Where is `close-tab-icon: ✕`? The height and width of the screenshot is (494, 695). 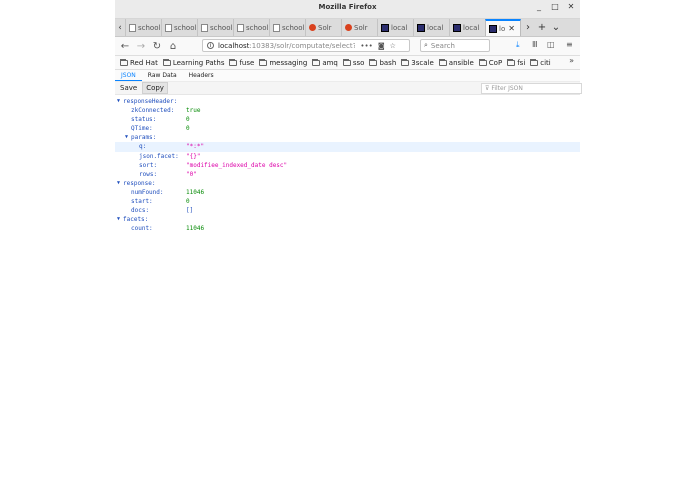 close-tab-icon: ✕ is located at coordinates (511, 28).